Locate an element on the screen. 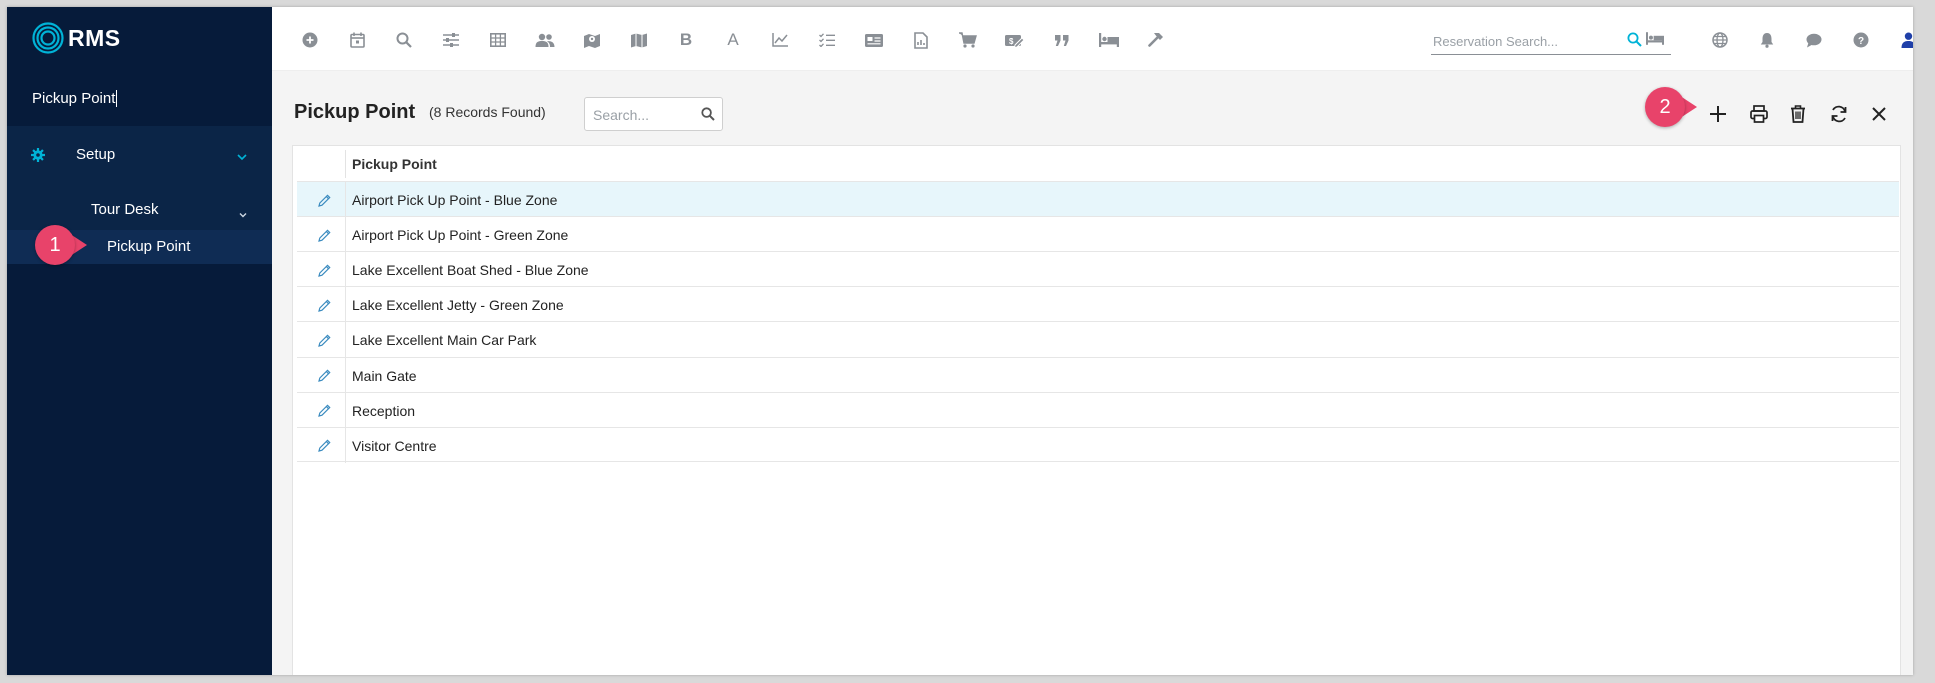 The image size is (1935, 683). id-card-icon is located at coordinates (874, 40).